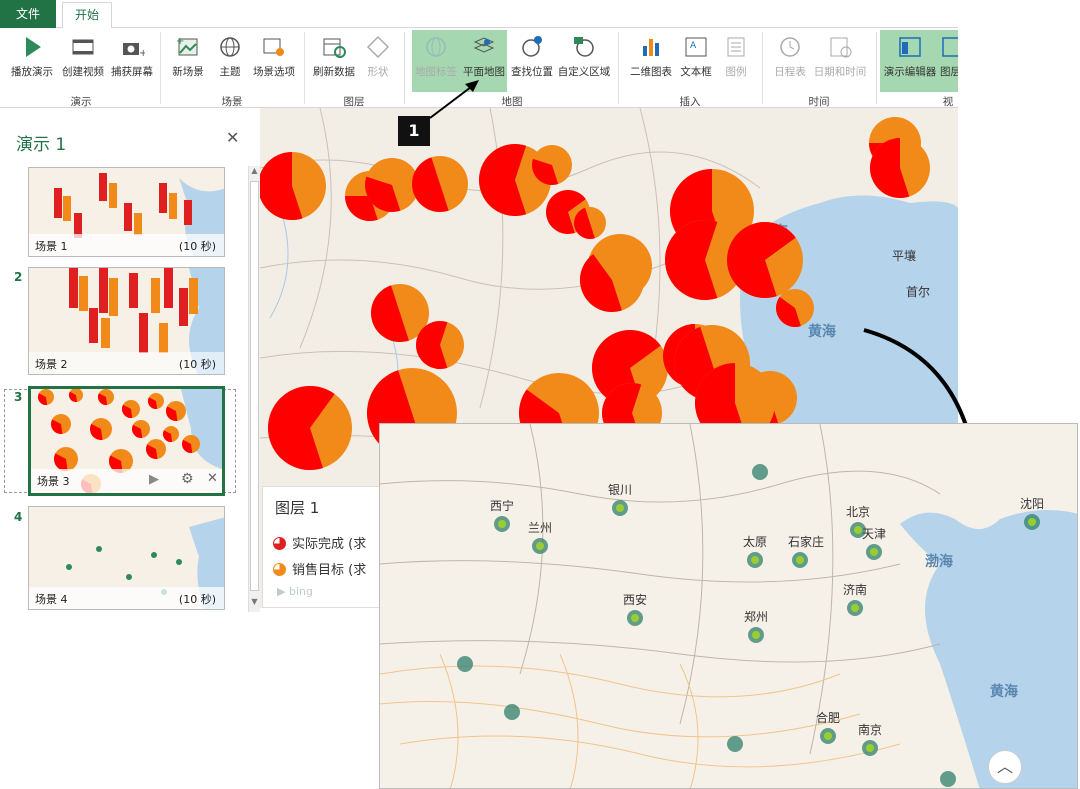 This screenshot has height=789, width=1080. What do you see at coordinates (484, 72) in the screenshot?
I see `flat-map-label: 平面地图` at bounding box center [484, 72].